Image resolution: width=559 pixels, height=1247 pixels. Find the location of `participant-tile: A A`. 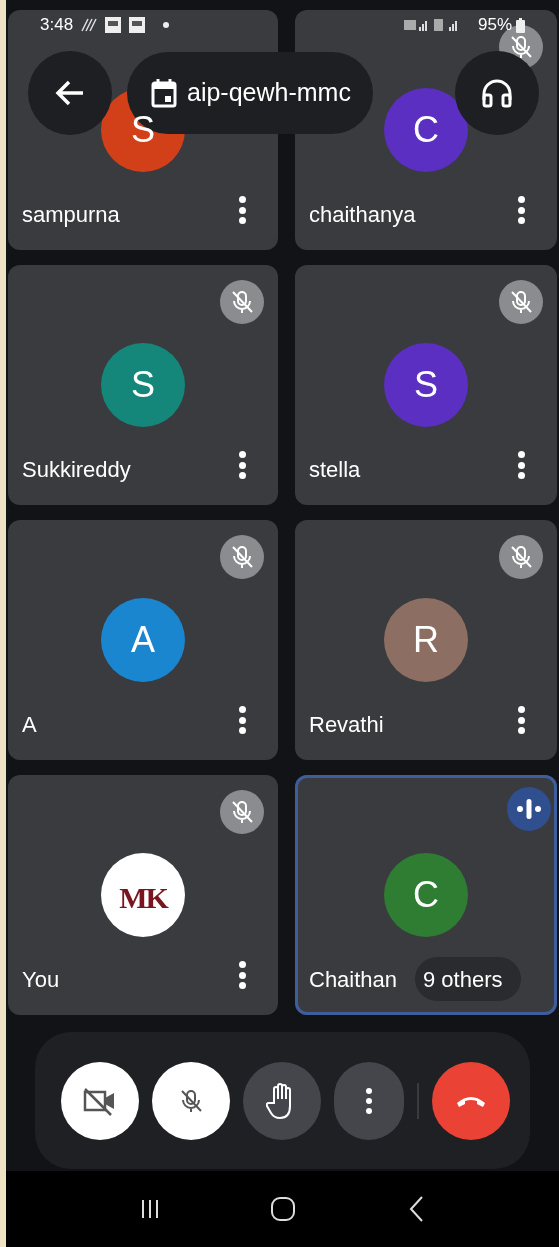

participant-tile: A A is located at coordinates (143, 640).